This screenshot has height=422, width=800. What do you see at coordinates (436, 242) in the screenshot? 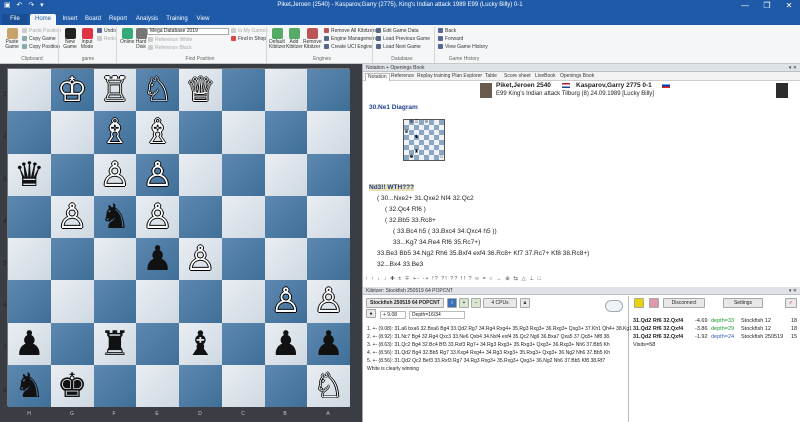
I see `variation-line: 33...Kg7 34.Re4 Rf6 35.Rc7+)` at bounding box center [436, 242].